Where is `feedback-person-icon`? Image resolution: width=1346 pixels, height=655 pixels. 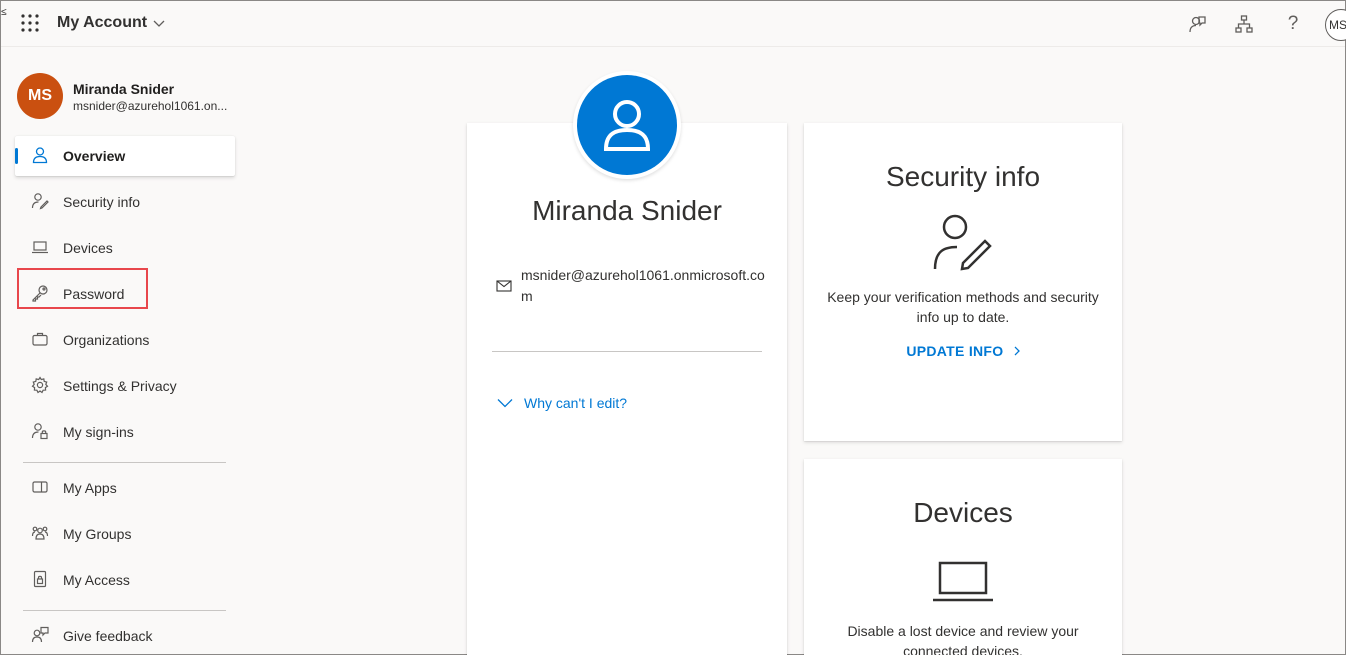
feedback-person-icon is located at coordinates (1197, 24).